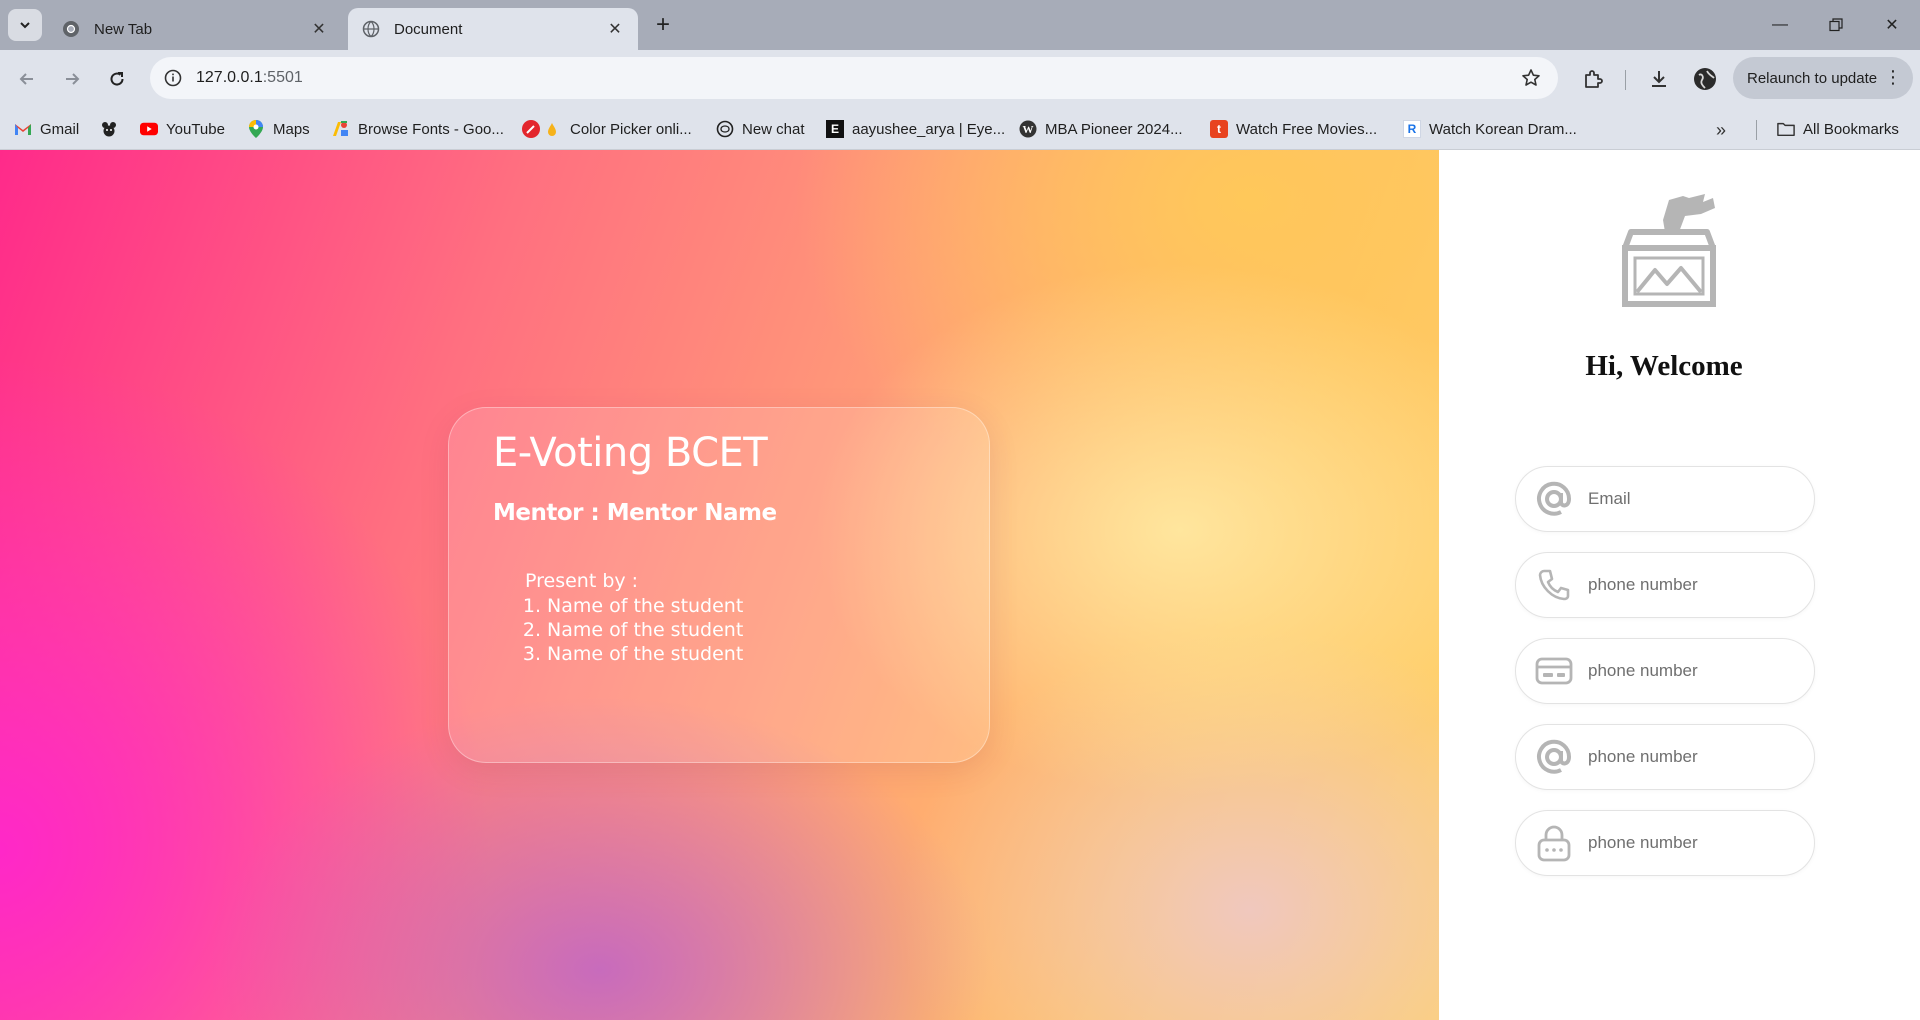 The height and width of the screenshot is (1020, 1920). Describe the element at coordinates (1554, 585) in the screenshot. I see `phone-icon` at that location.